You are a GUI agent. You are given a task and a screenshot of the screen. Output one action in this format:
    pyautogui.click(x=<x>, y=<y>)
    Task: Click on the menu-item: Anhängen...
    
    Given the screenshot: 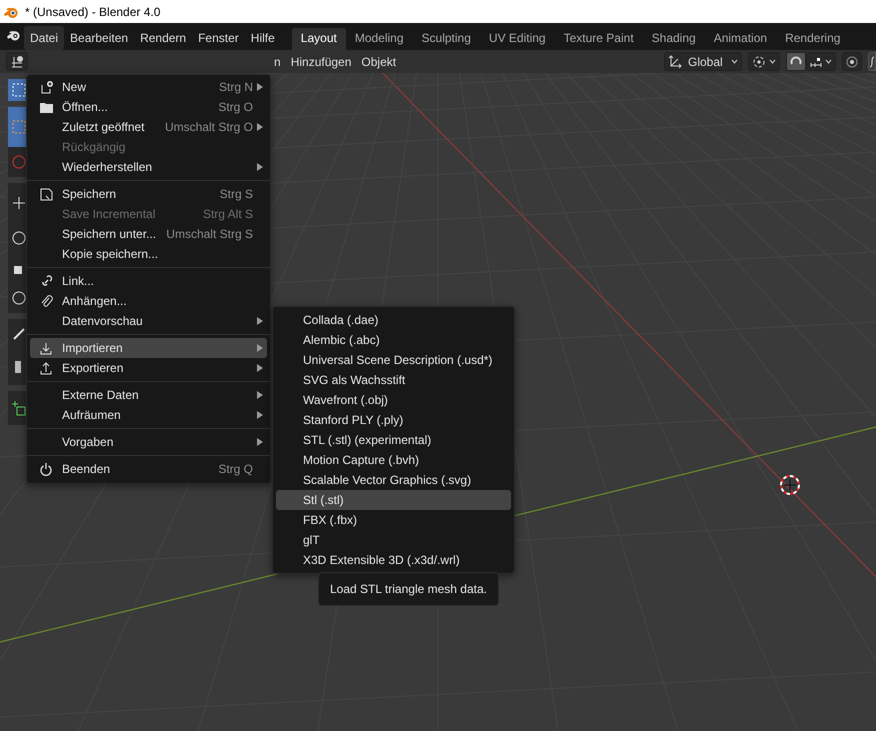 What is the action you would take?
    pyautogui.click(x=148, y=301)
    